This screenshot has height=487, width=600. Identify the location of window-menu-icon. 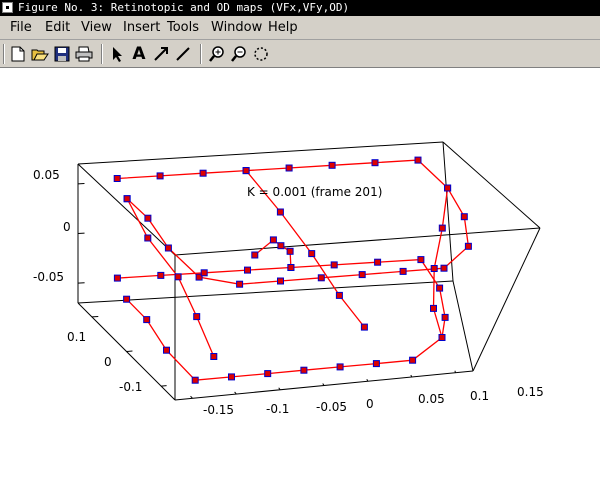
(7, 7).